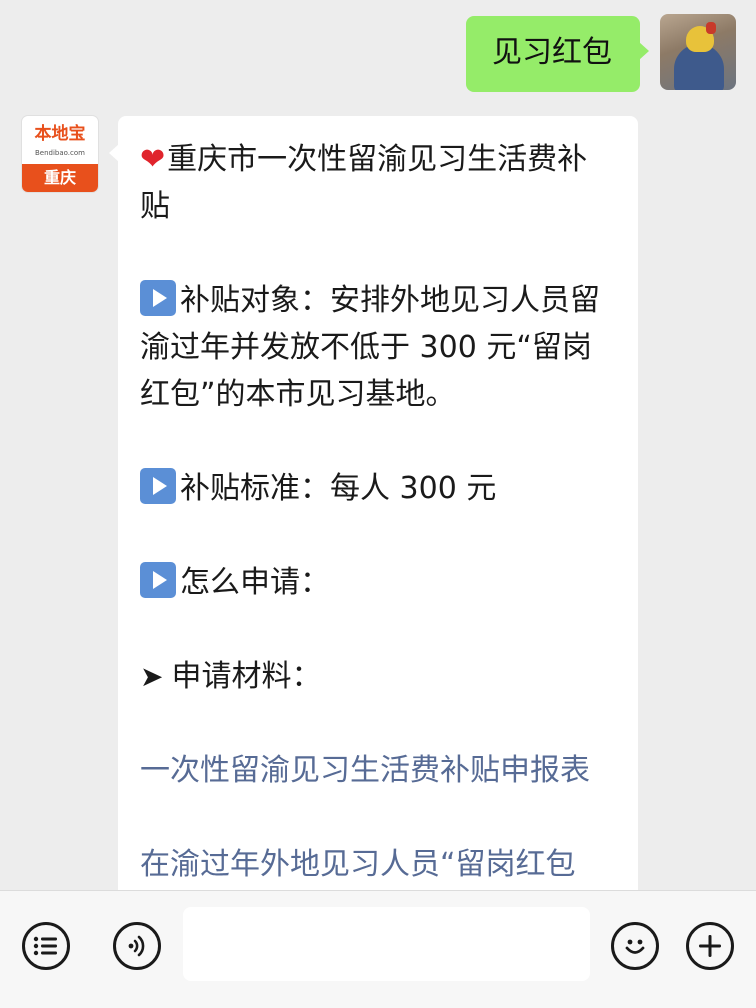  What do you see at coordinates (386, 944) in the screenshot?
I see `message-input` at bounding box center [386, 944].